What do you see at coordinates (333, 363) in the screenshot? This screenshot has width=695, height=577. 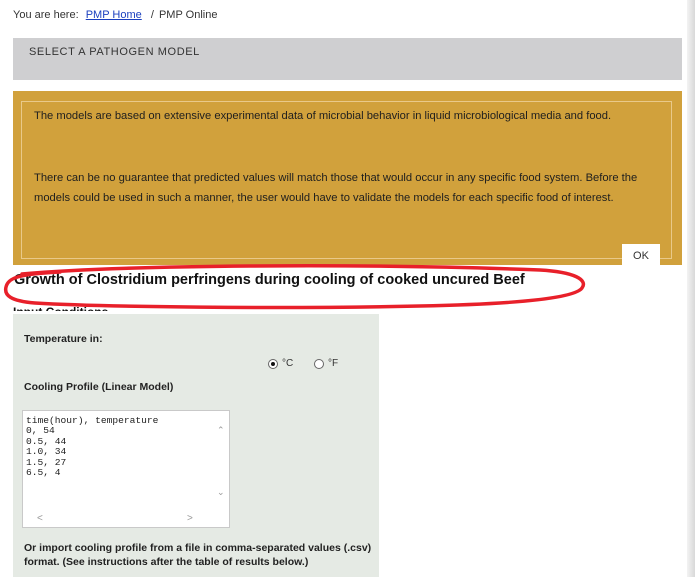 I see `fahrenheit-label: °F` at bounding box center [333, 363].